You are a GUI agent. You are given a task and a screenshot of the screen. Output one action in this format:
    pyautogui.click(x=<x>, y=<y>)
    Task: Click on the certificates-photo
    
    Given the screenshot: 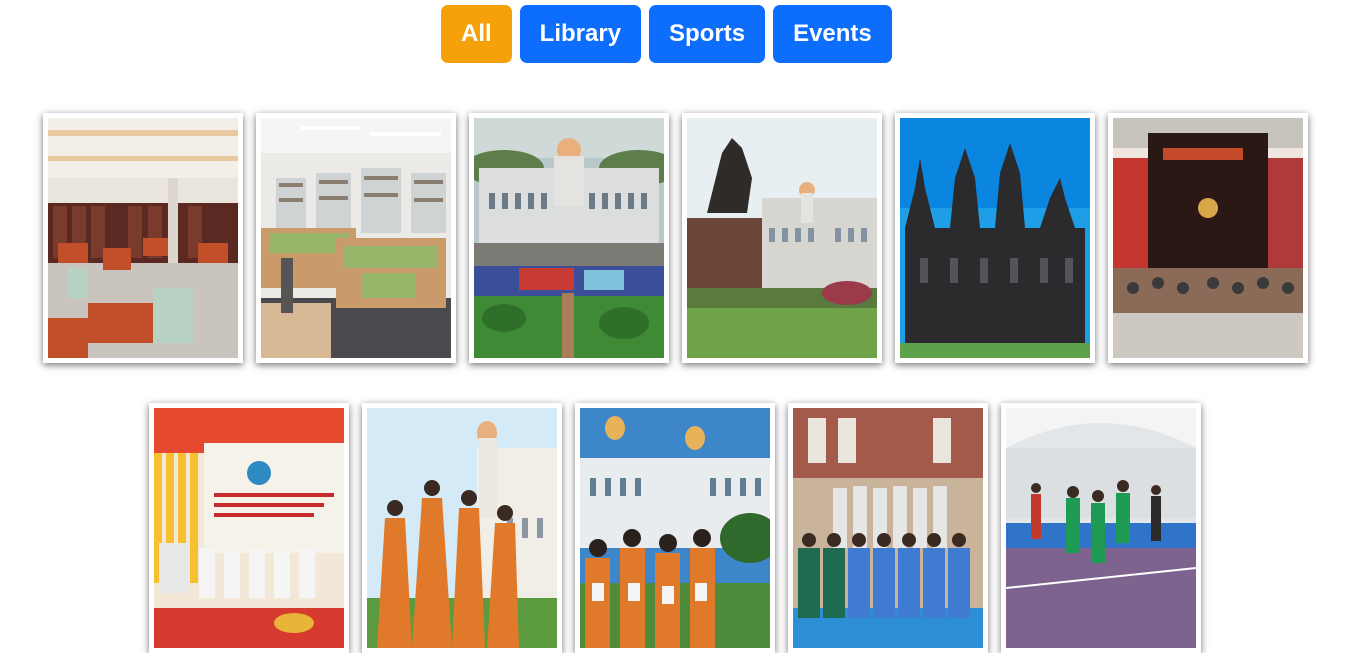 What is the action you would take?
    pyautogui.click(x=675, y=528)
    